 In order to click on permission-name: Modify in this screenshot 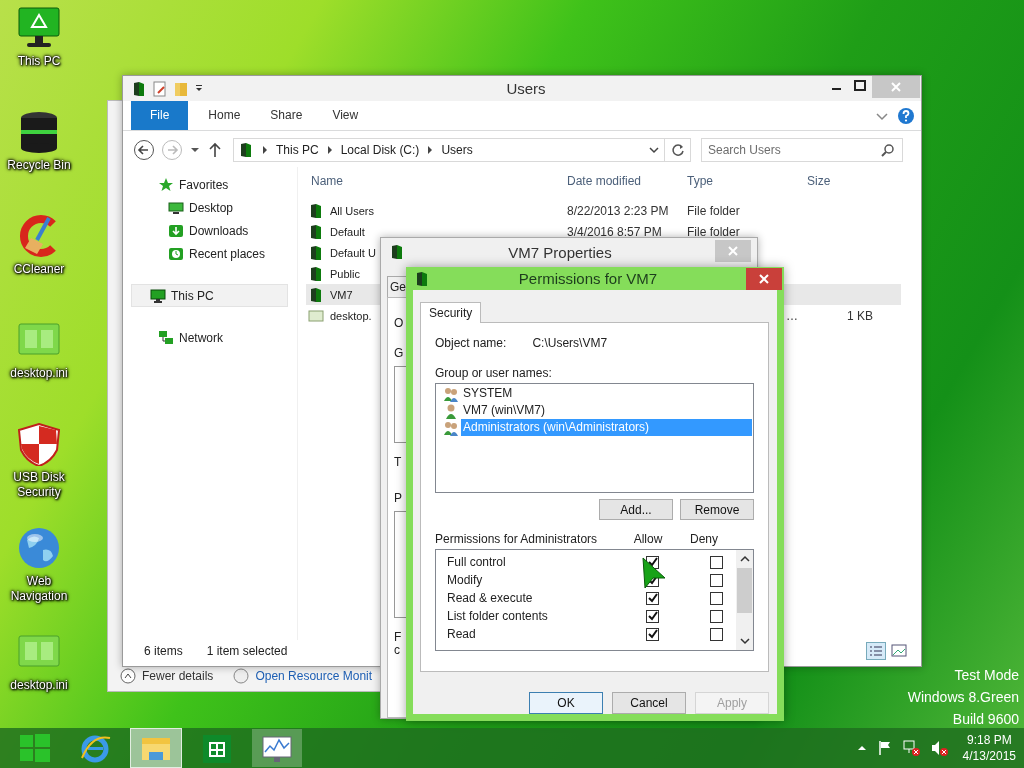, I will do `click(465, 580)`.